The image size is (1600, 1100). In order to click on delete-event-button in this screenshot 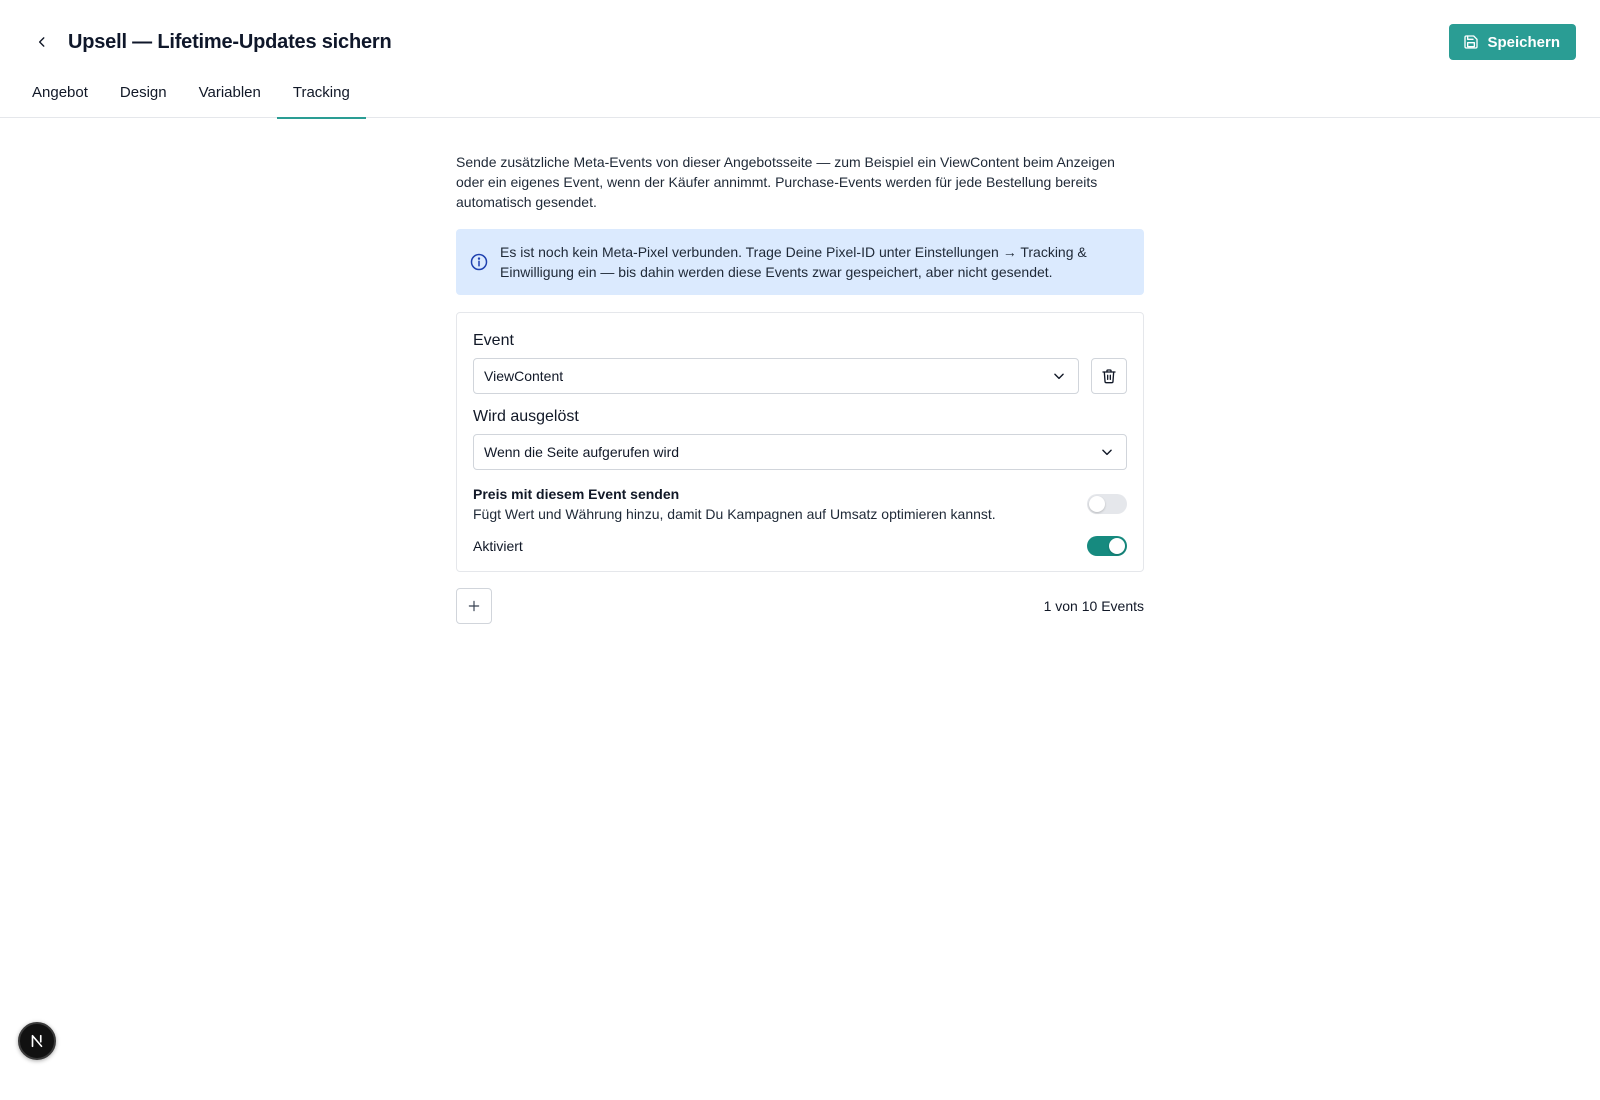, I will do `click(1109, 376)`.